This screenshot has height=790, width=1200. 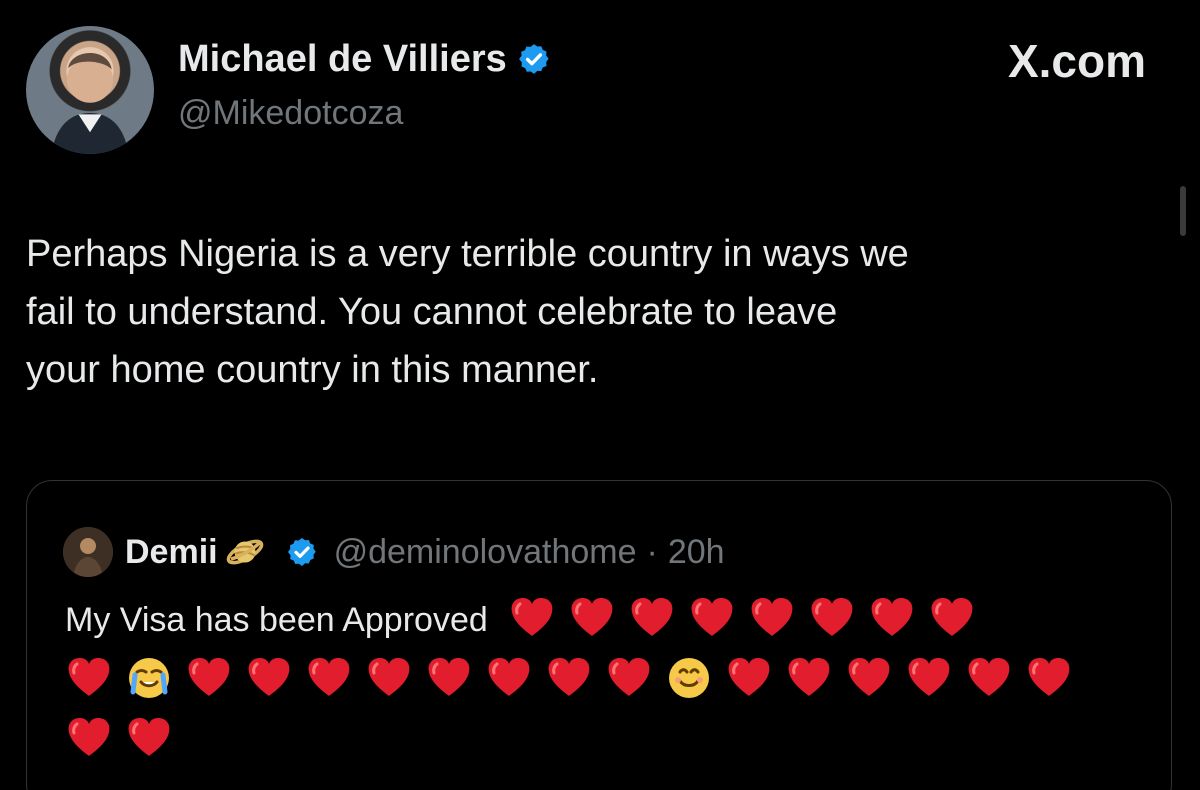 What do you see at coordinates (149, 678) in the screenshot?
I see `sob-emoji-icon` at bounding box center [149, 678].